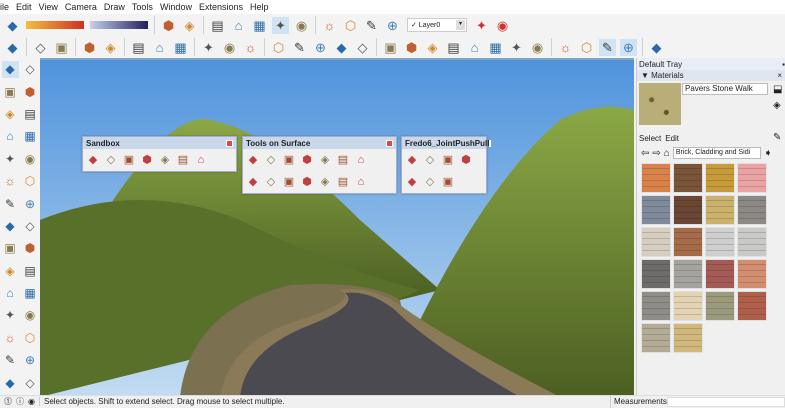 This screenshot has width=785, height=408. What do you see at coordinates (628, 47) in the screenshot?
I see `section-cube-3-icon: ⊕` at bounding box center [628, 47].